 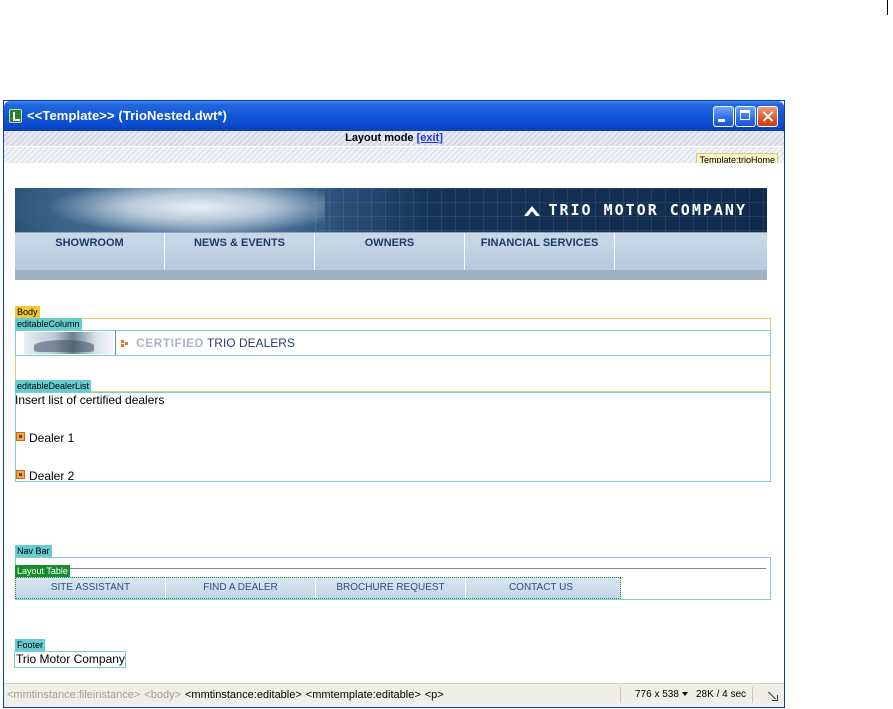 I want to click on tag-p: <p>, so click(x=434, y=695).